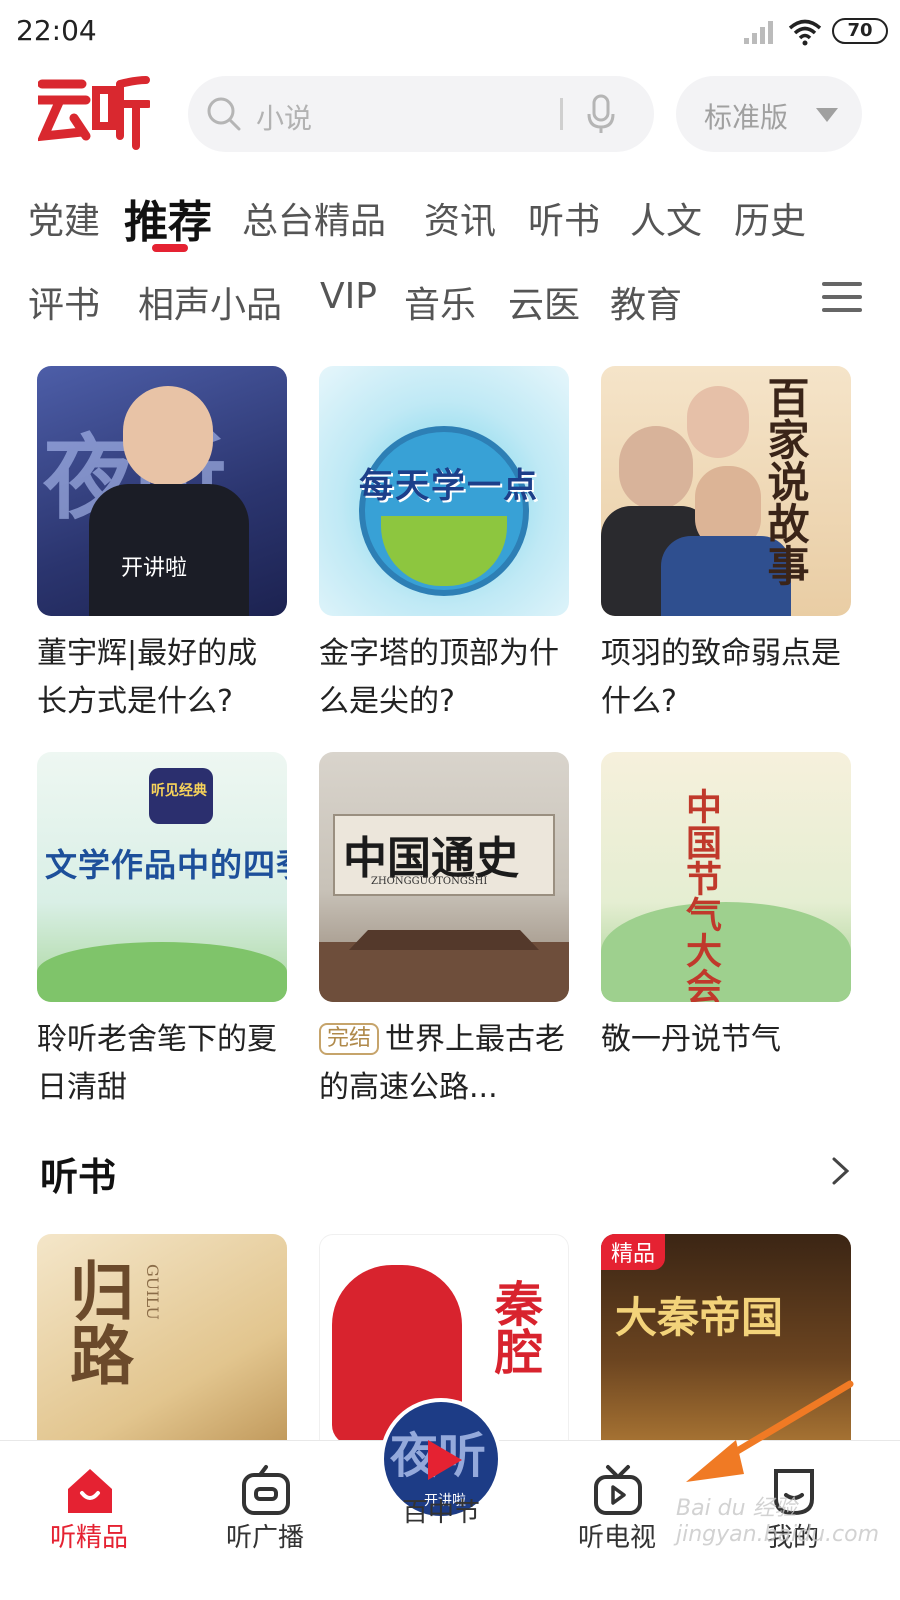 This screenshot has width=900, height=1600. I want to click on tab-recommend: 推荐, so click(168, 218).